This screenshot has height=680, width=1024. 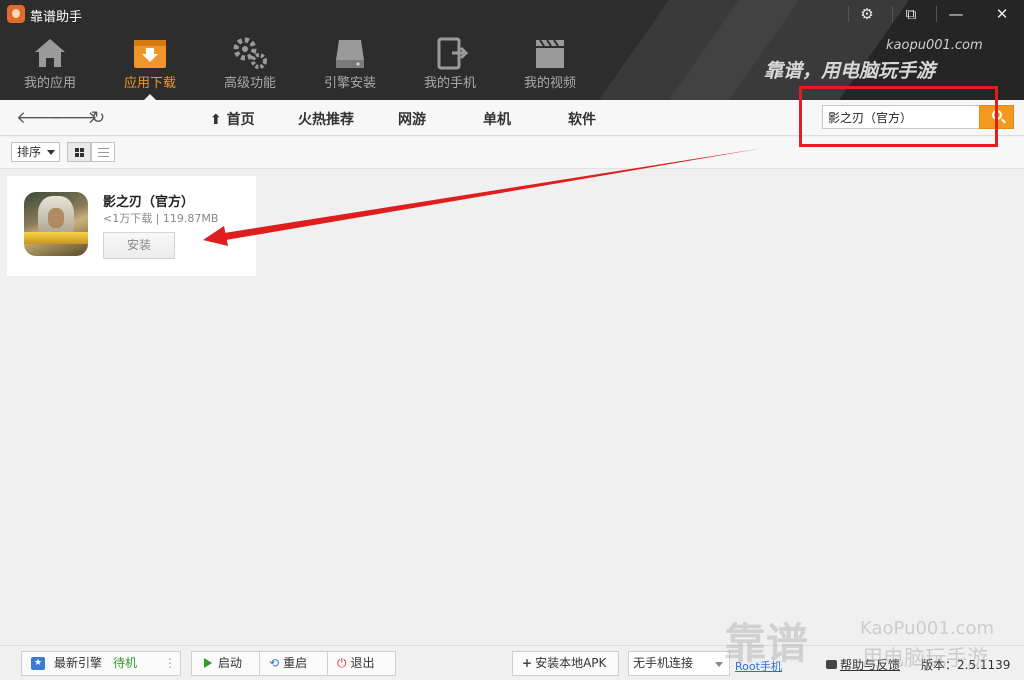 What do you see at coordinates (850, 71) in the screenshot?
I see `brand-slogan: 靠谱，用电脑玩手游` at bounding box center [850, 71].